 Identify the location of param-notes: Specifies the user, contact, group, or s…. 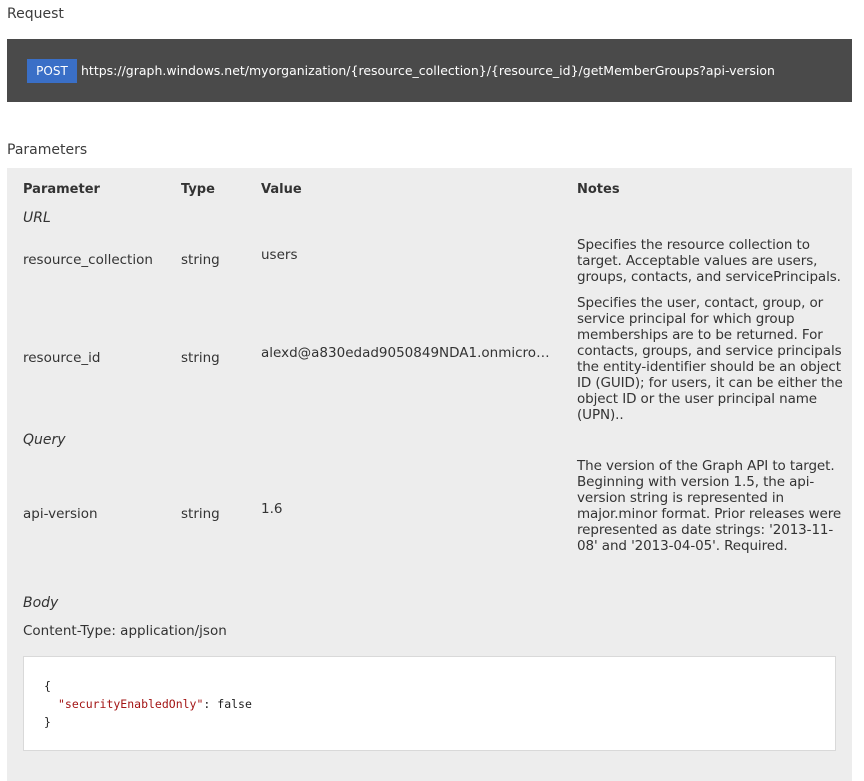
(710, 359).